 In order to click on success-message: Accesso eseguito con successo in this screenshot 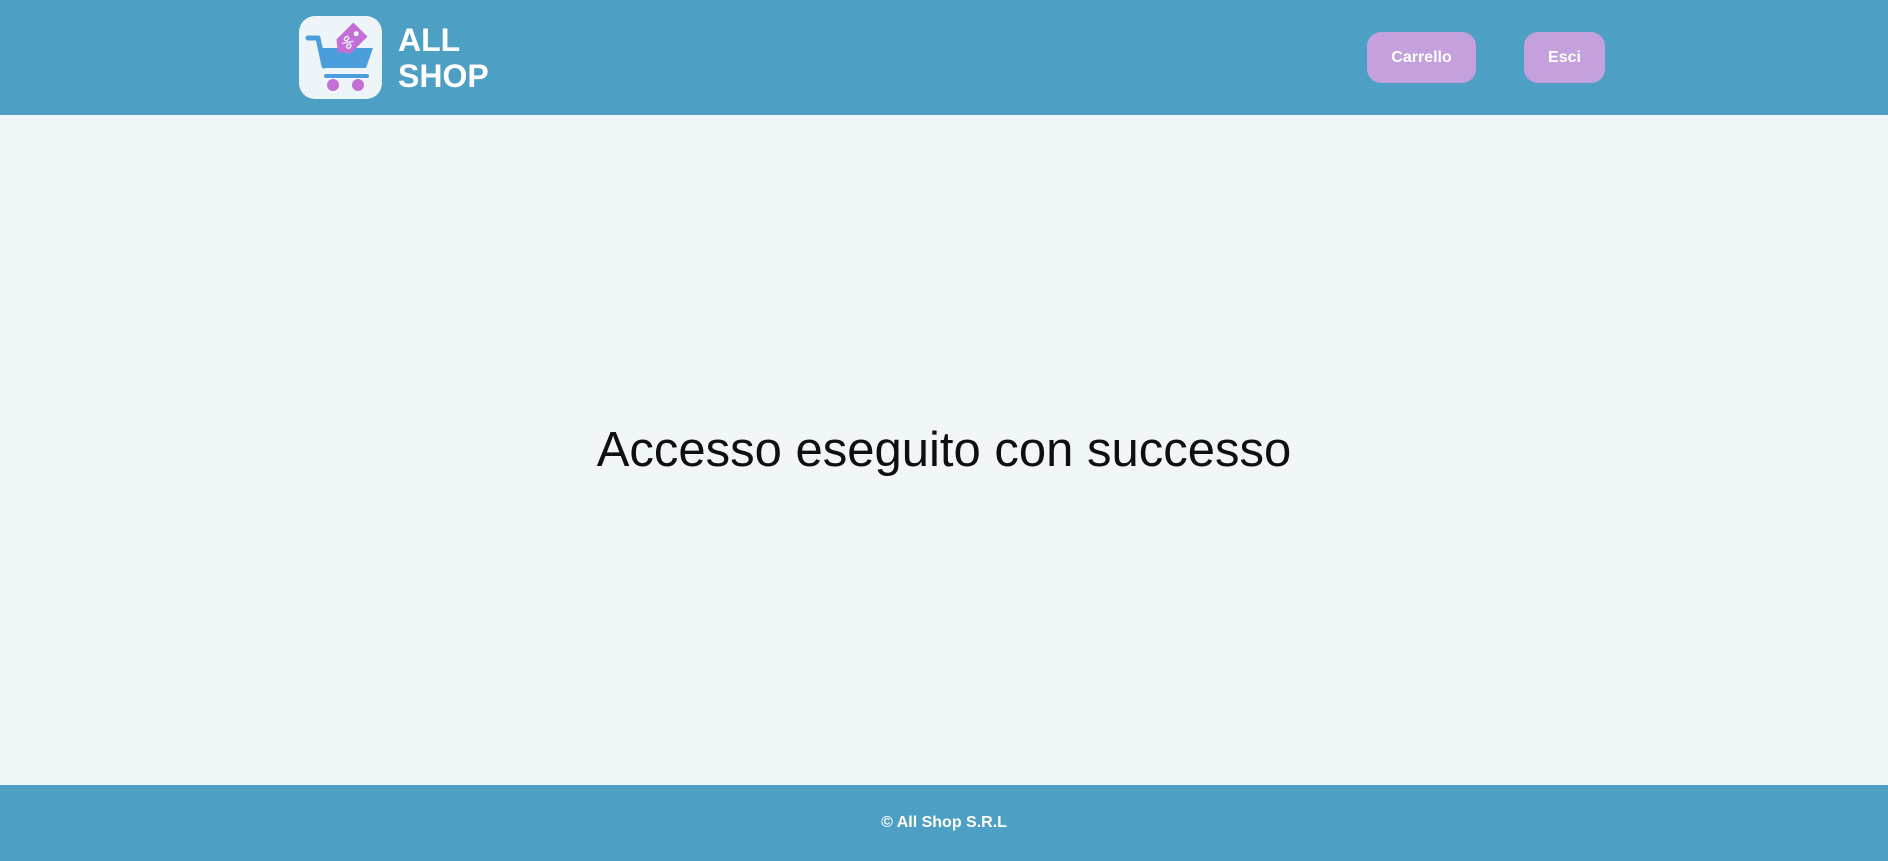, I will do `click(944, 450)`.